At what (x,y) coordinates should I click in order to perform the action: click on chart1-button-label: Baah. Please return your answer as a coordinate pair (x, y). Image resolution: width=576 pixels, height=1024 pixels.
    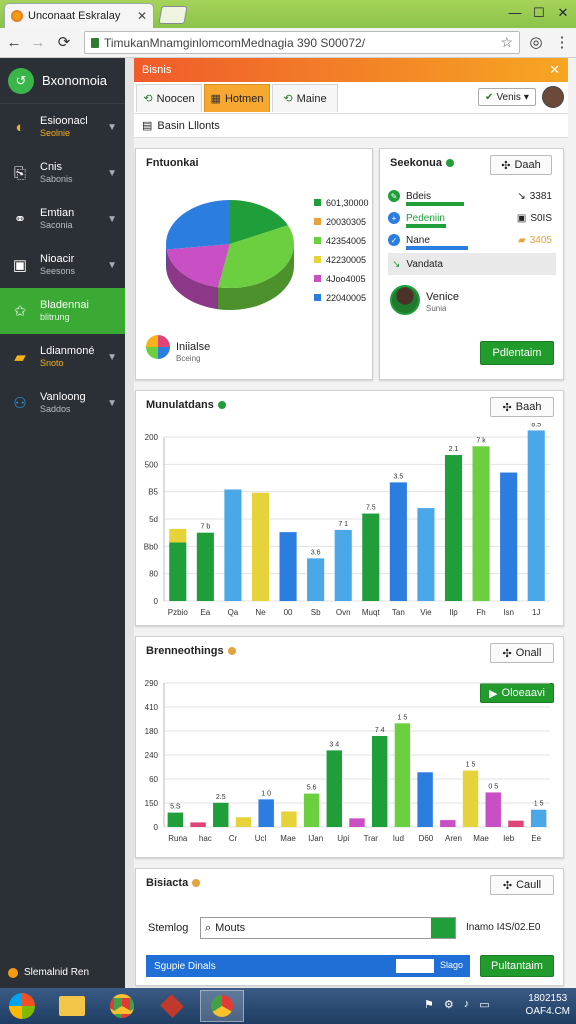
    Looking at the image, I should click on (528, 407).